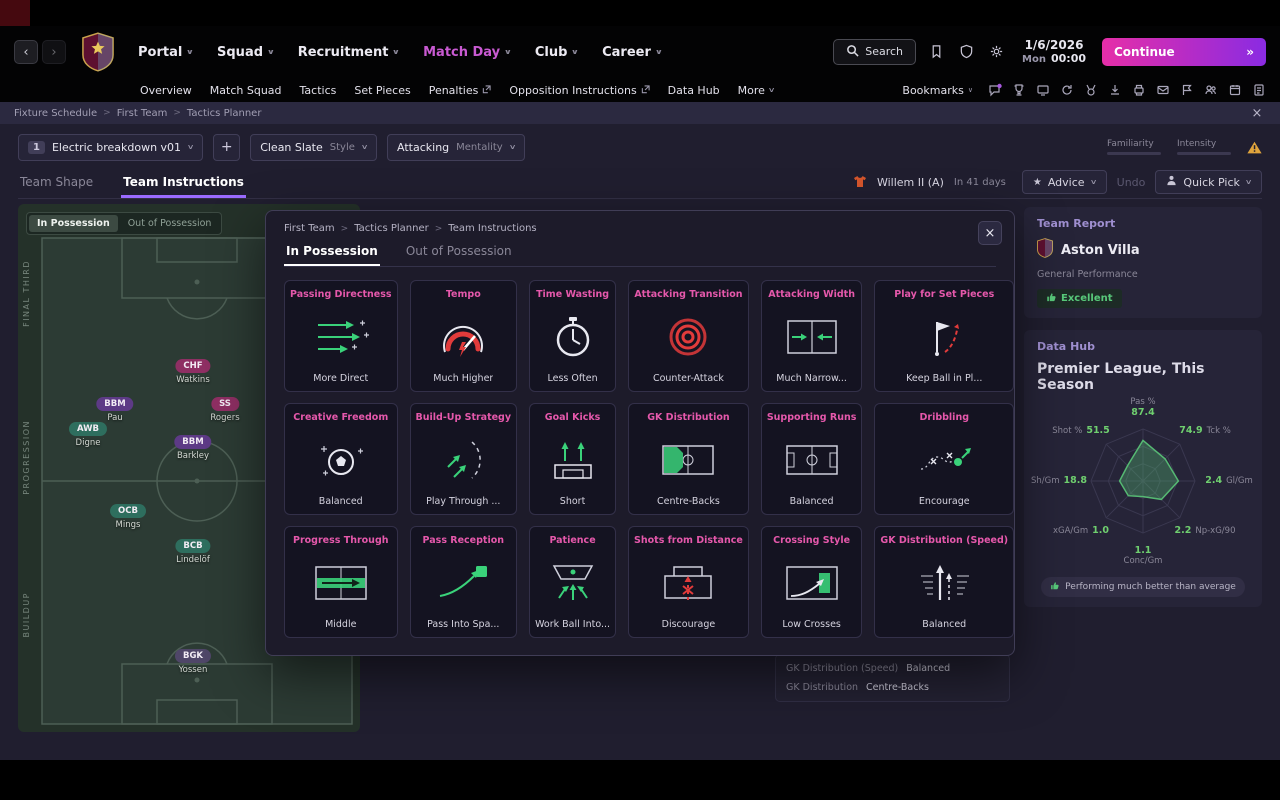  What do you see at coordinates (183, 186) in the screenshot?
I see `tab-team-instructions: Team Instructions` at bounding box center [183, 186].